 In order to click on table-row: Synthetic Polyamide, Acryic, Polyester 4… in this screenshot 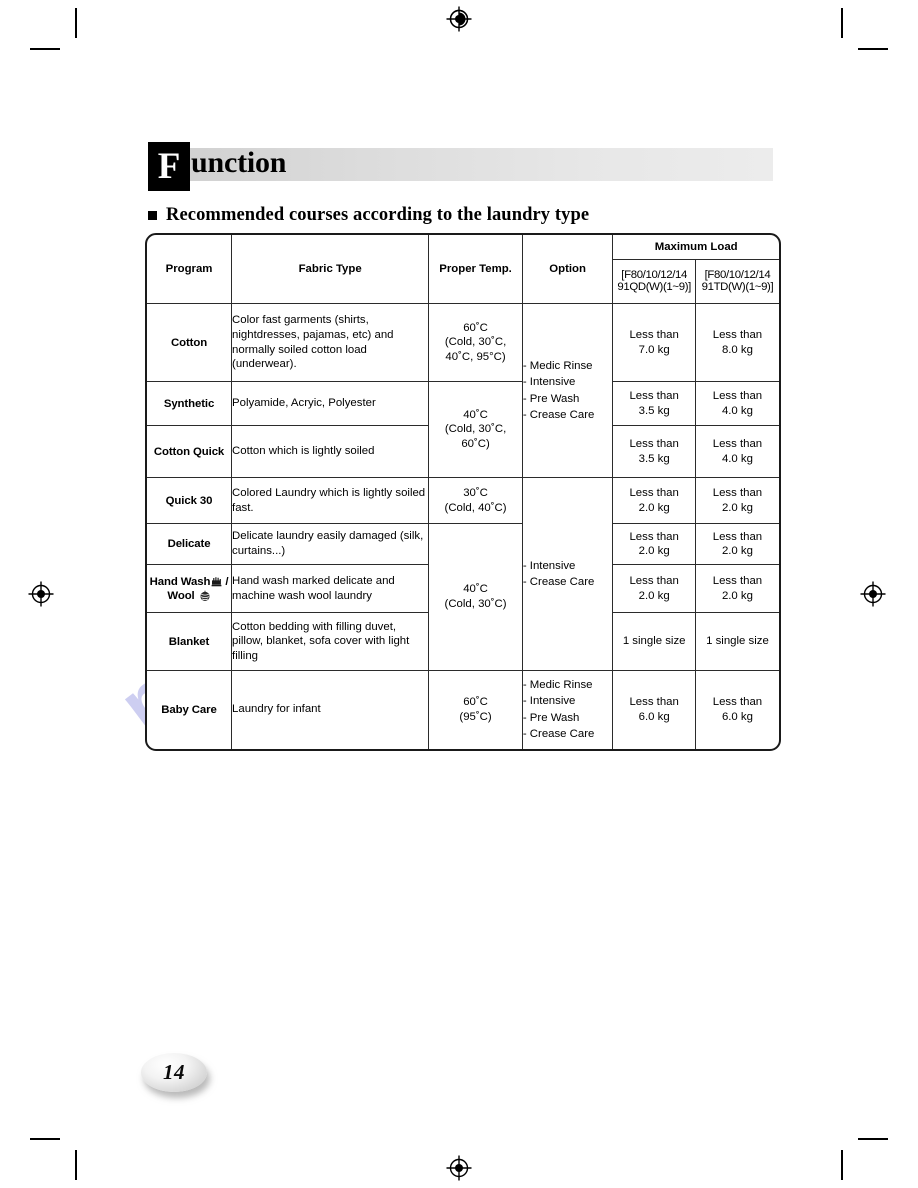, I will do `click(463, 429)`.